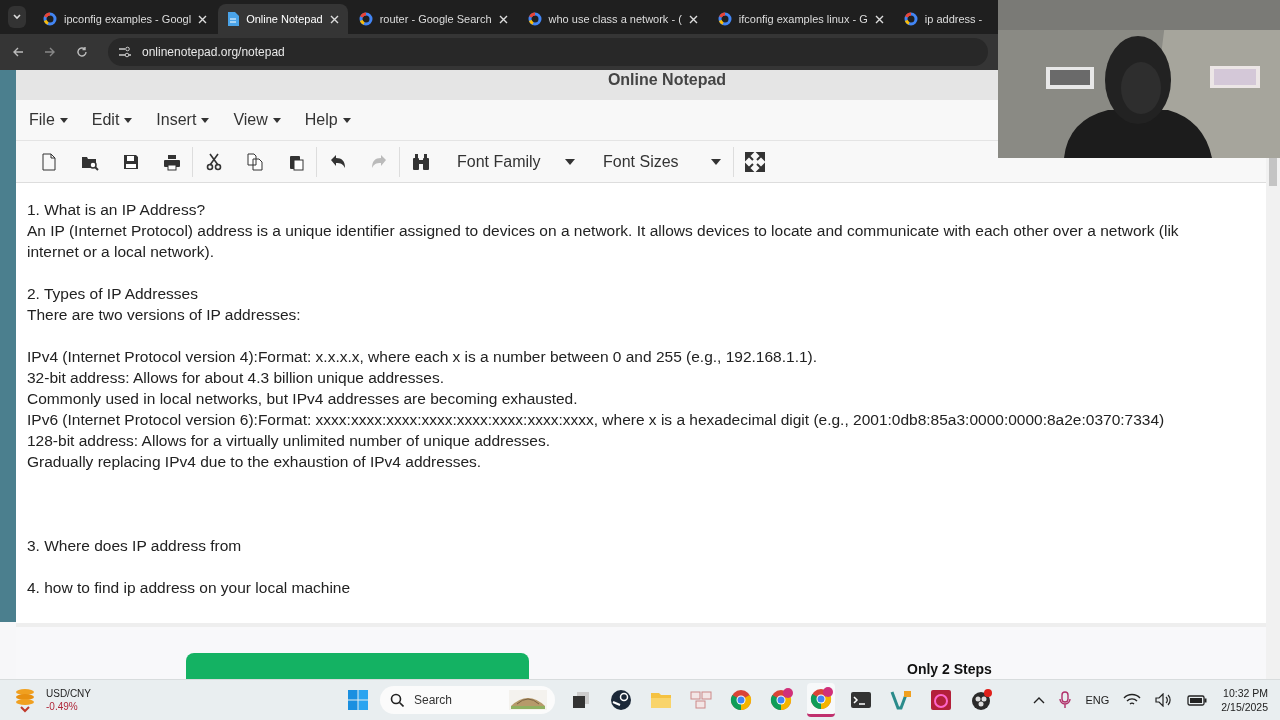 Image resolution: width=1280 pixels, height=720 pixels. What do you see at coordinates (125, 52) in the screenshot?
I see `site-info-icon` at bounding box center [125, 52].